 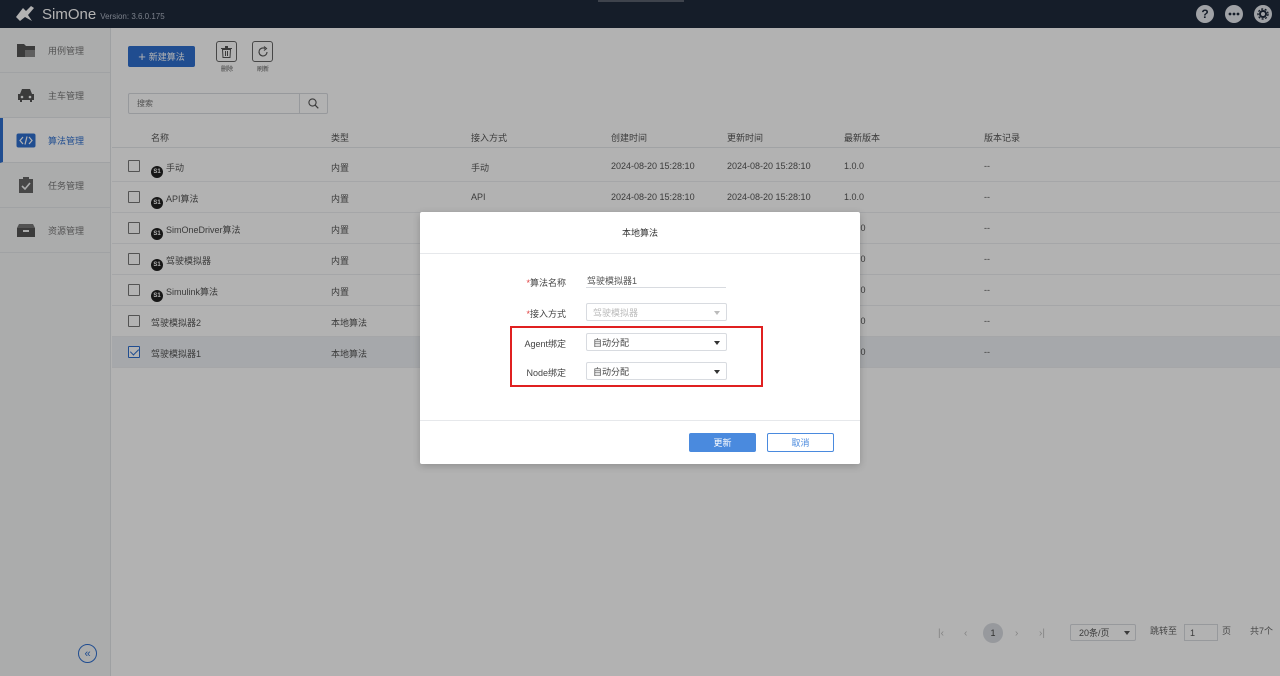 What do you see at coordinates (656, 281) in the screenshot?
I see `algorithm-name-input: 驾驶模拟器1` at bounding box center [656, 281].